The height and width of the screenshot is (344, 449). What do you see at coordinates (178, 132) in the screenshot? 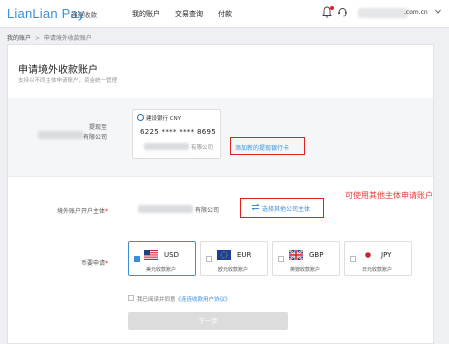
I see `card-number: 6225 **** **** 8695` at bounding box center [178, 132].